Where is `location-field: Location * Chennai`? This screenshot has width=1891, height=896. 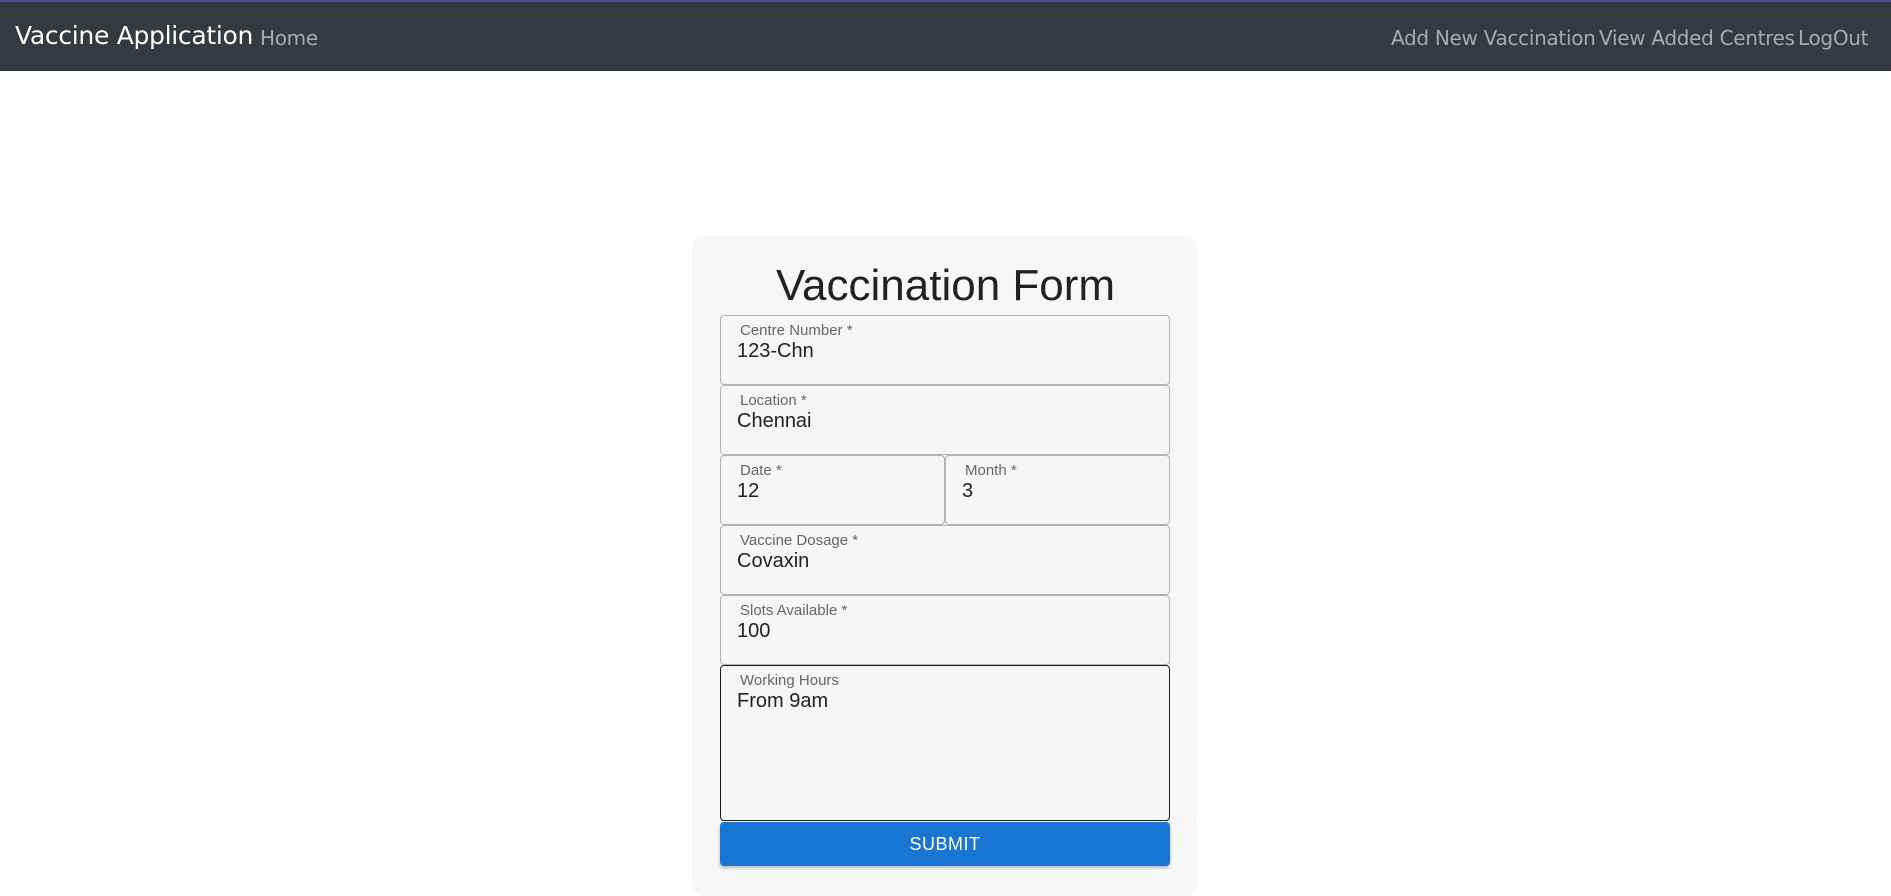 location-field: Location * Chennai is located at coordinates (945, 420).